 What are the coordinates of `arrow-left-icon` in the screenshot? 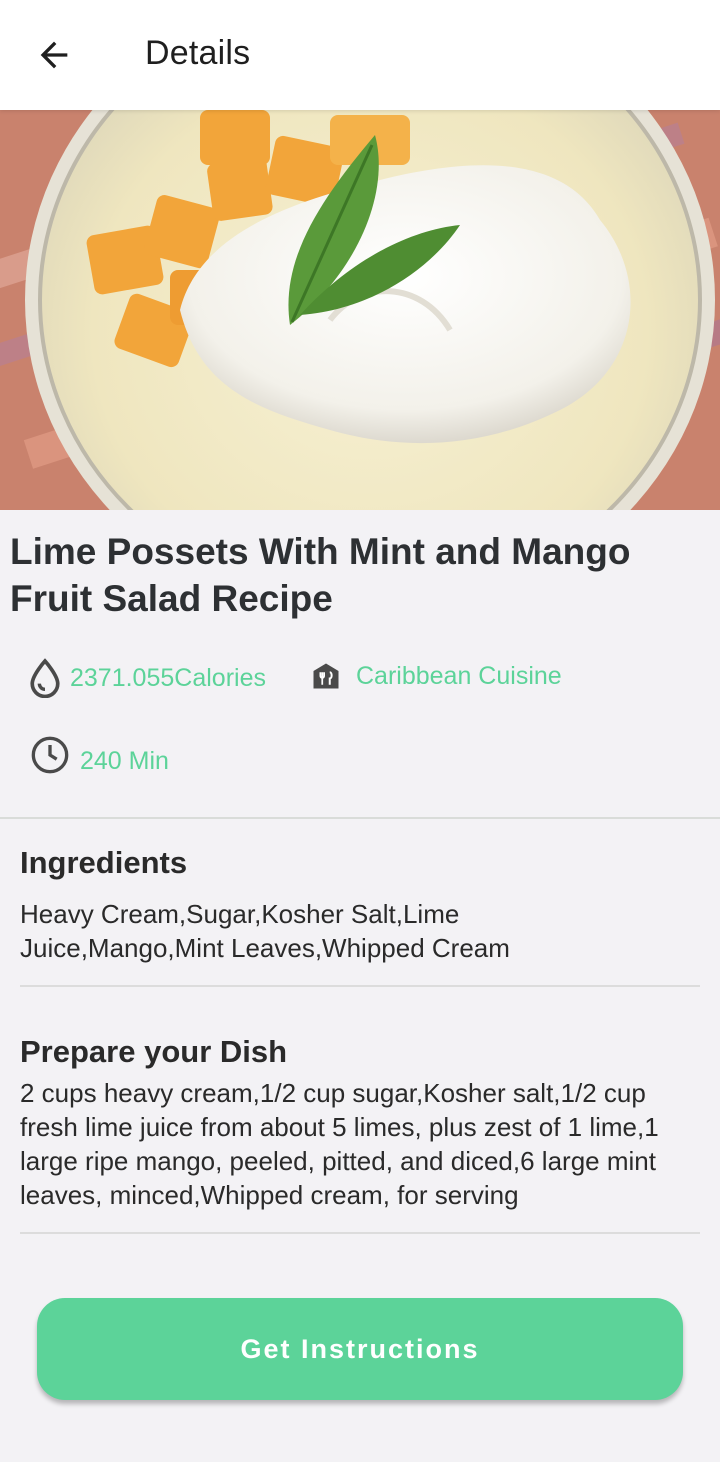 It's located at (54, 55).